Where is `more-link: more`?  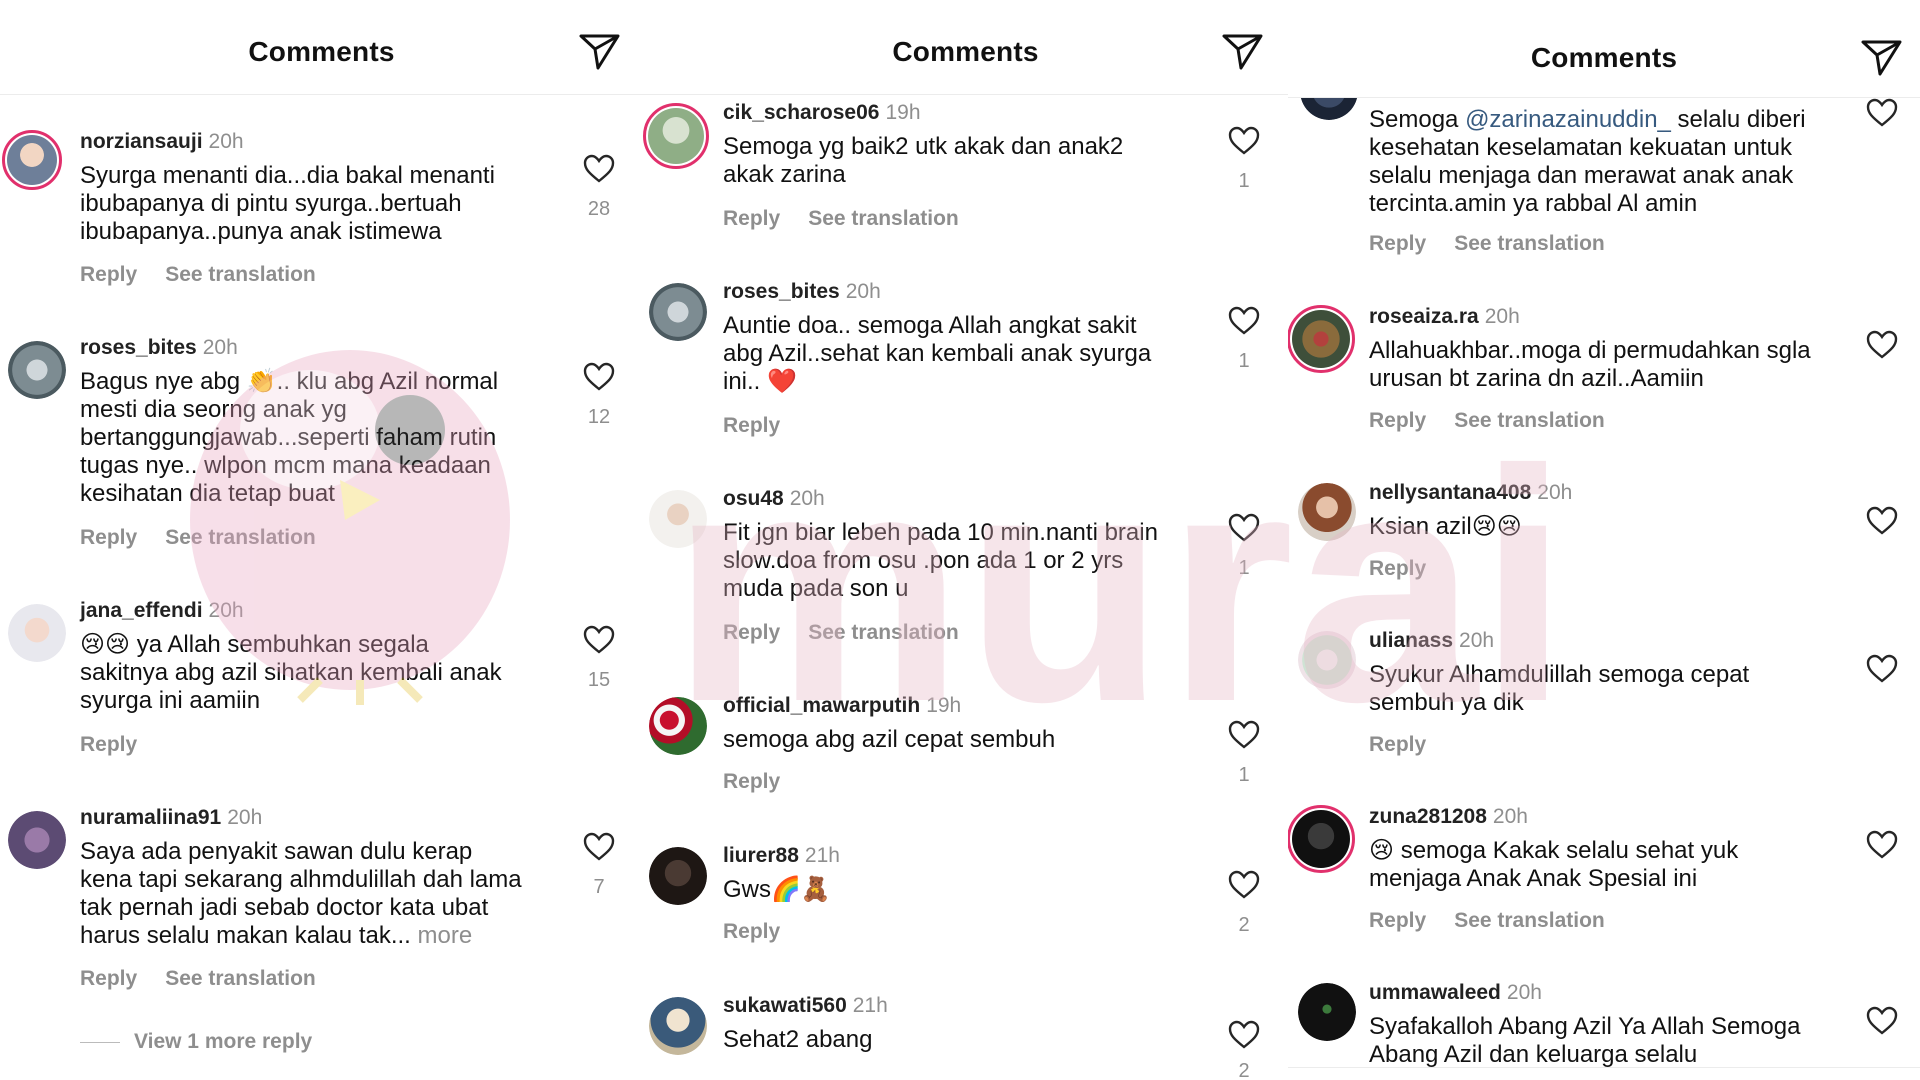
more-link: more is located at coordinates (445, 935).